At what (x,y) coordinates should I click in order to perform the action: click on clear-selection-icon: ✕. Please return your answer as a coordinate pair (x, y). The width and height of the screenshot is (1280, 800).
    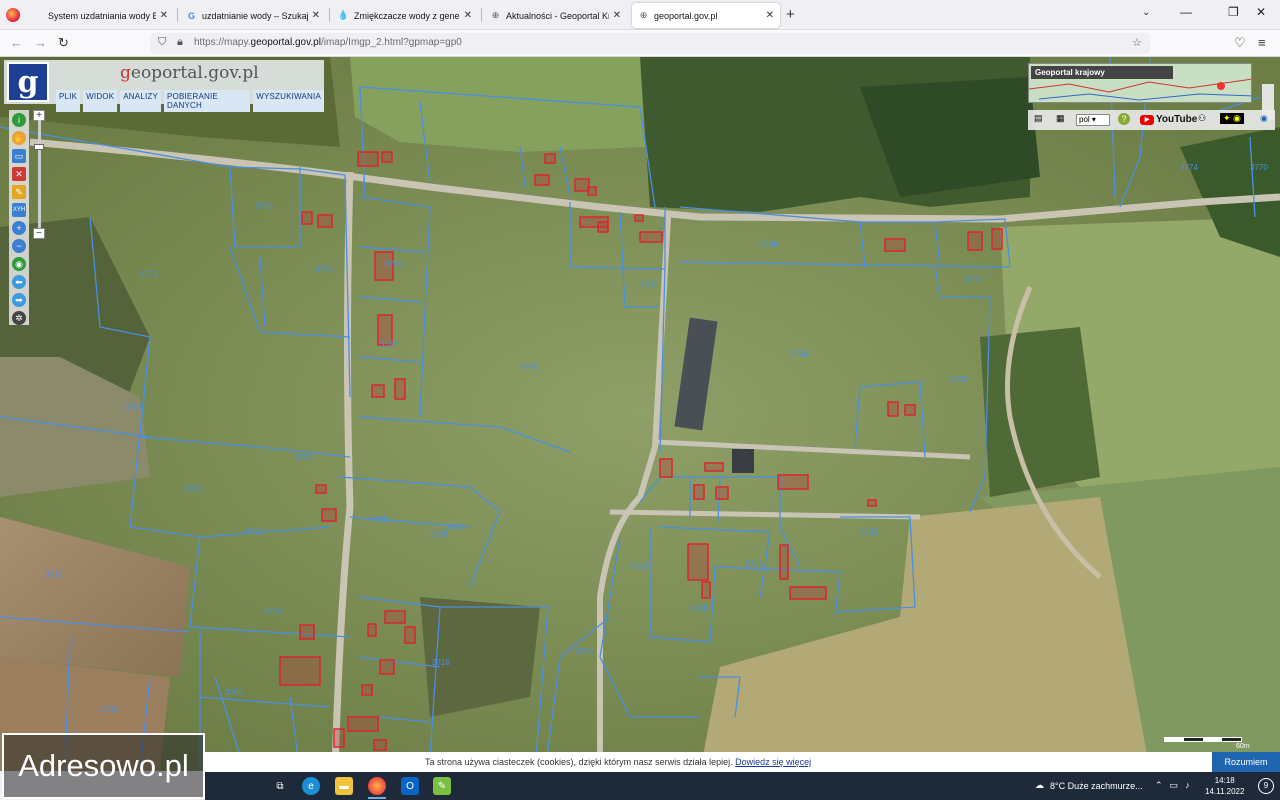
    Looking at the image, I should click on (19, 174).